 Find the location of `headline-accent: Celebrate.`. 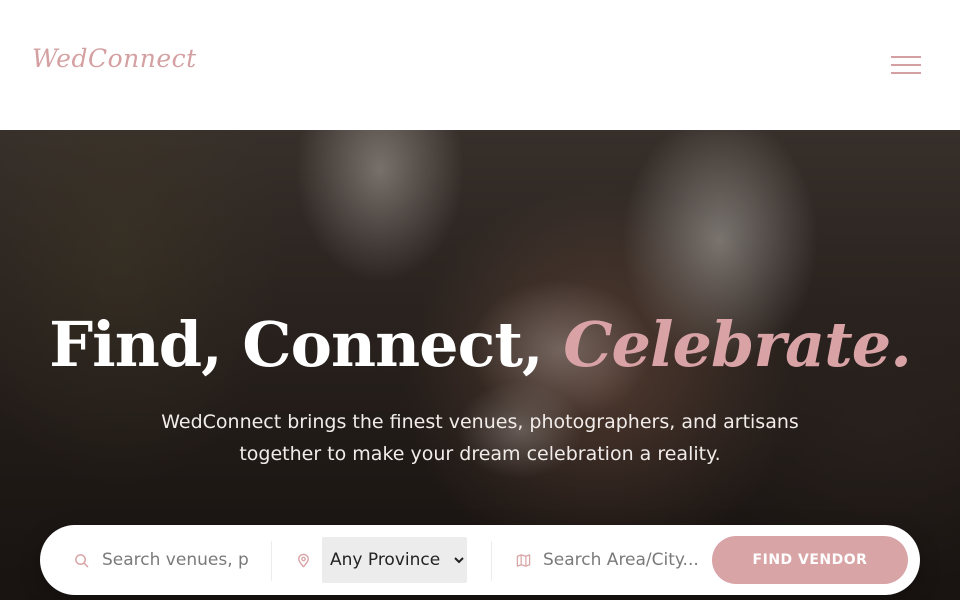

headline-accent: Celebrate. is located at coordinates (737, 344).